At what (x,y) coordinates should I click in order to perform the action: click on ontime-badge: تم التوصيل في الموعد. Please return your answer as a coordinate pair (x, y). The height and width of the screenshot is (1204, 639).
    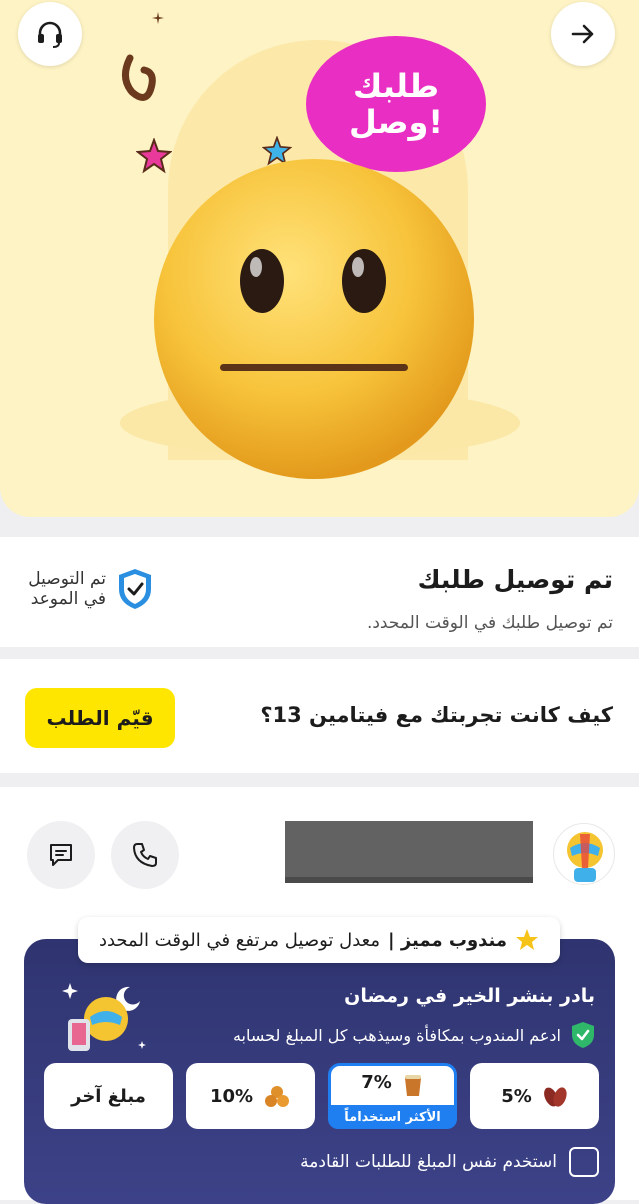
    Looking at the image, I should click on (89, 589).